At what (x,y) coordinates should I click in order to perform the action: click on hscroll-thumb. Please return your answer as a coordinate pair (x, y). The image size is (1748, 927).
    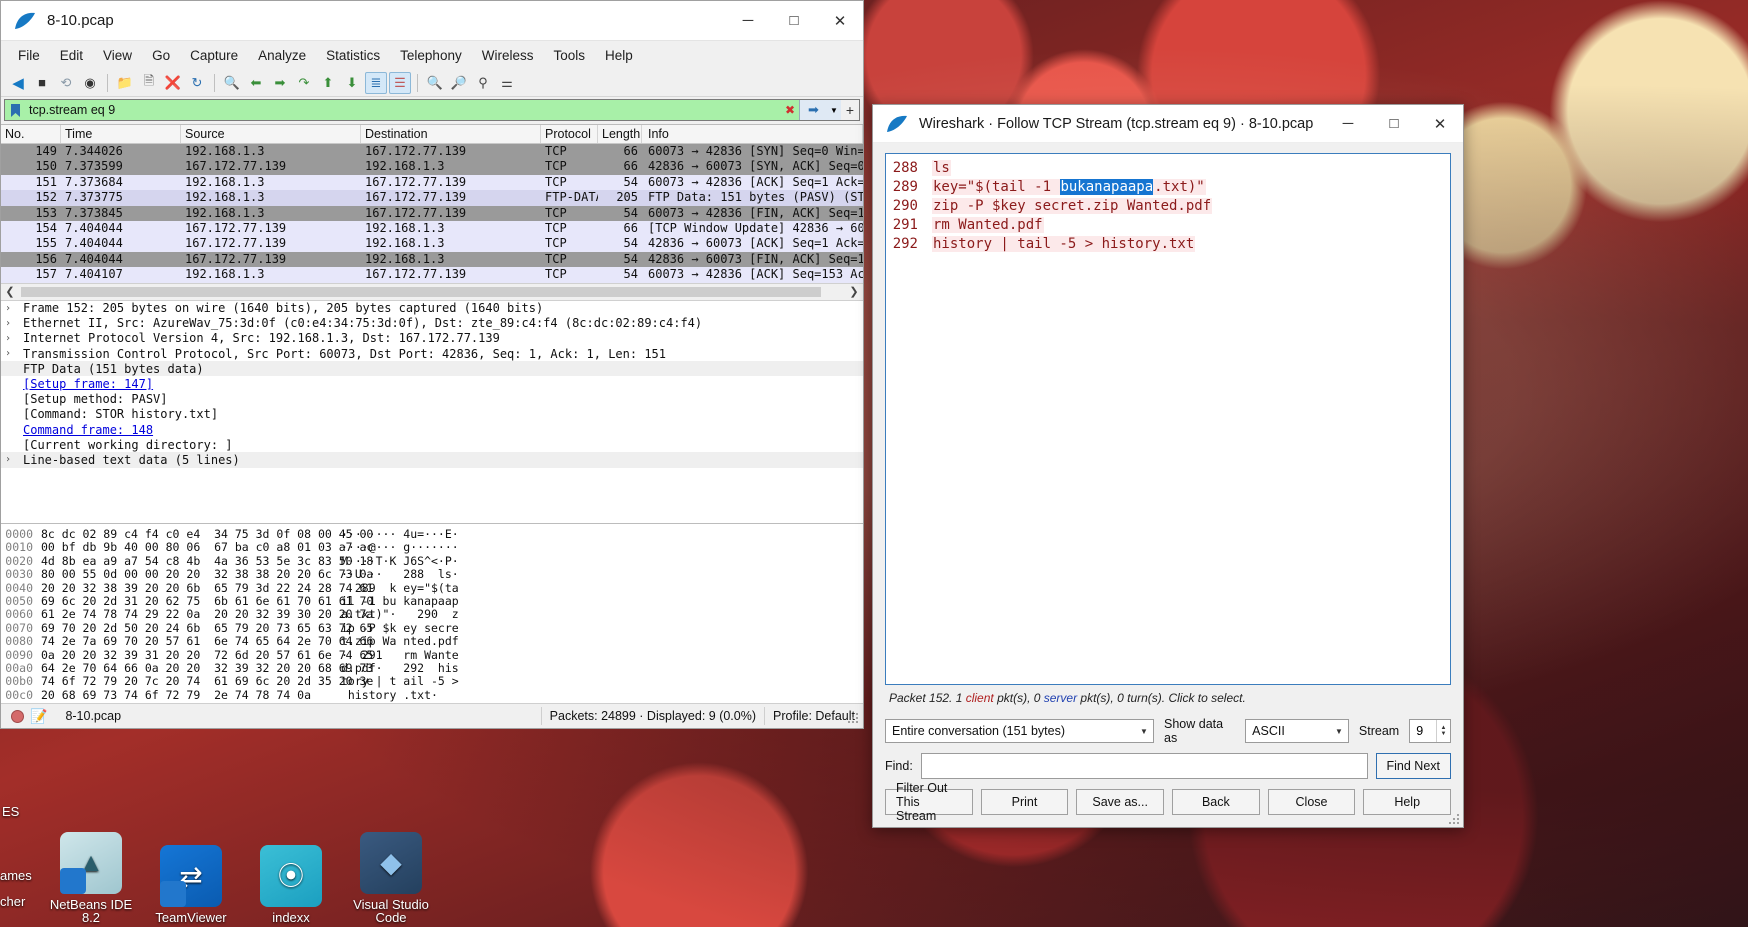
    Looking at the image, I should click on (421, 291).